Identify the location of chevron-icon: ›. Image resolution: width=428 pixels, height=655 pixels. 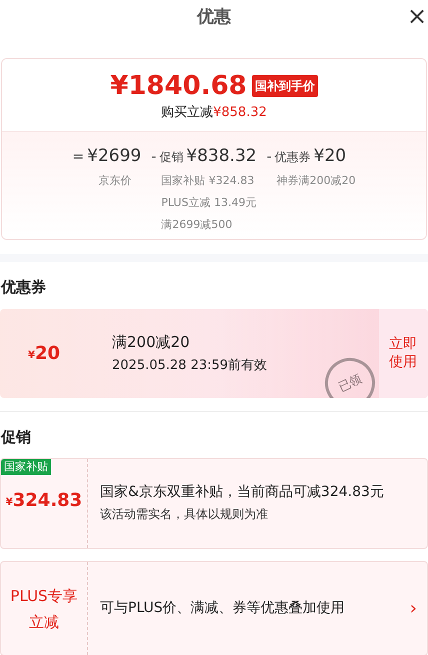
(413, 608).